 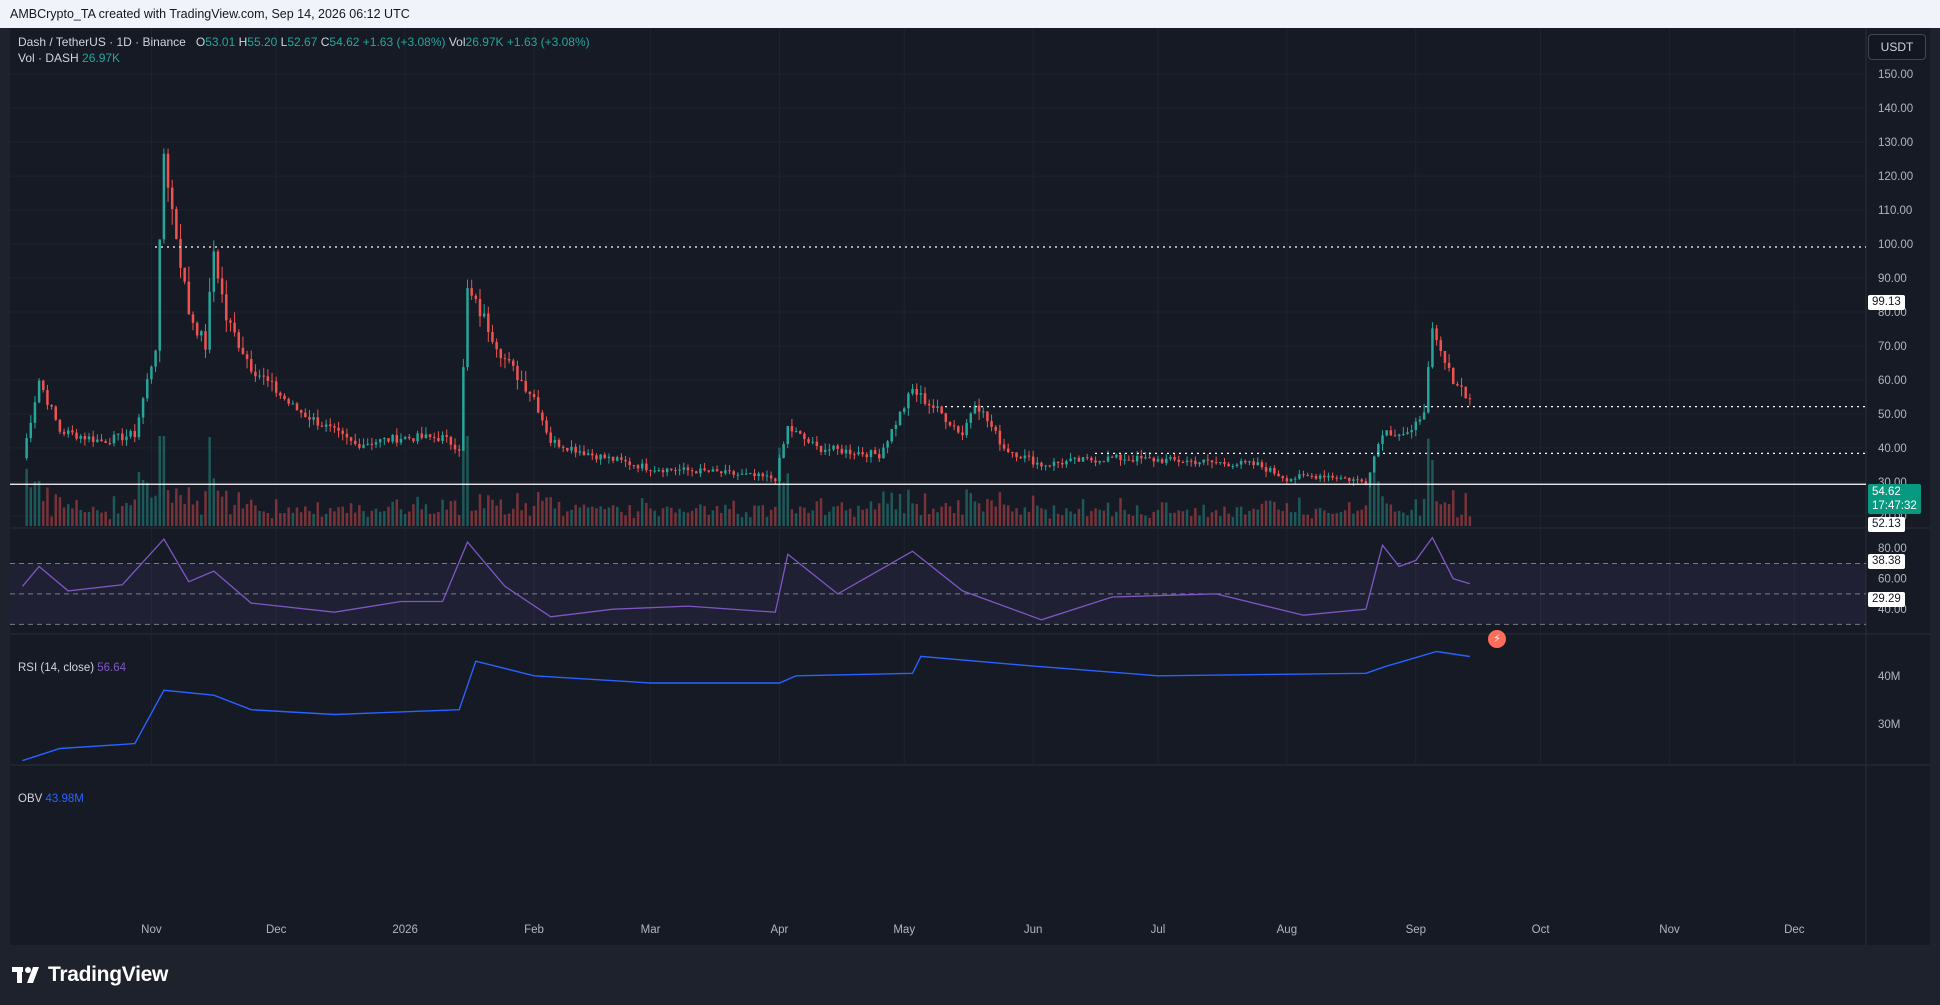 I want to click on rsi-legend: RSI (14, close) 56.64, so click(x=72, y=668).